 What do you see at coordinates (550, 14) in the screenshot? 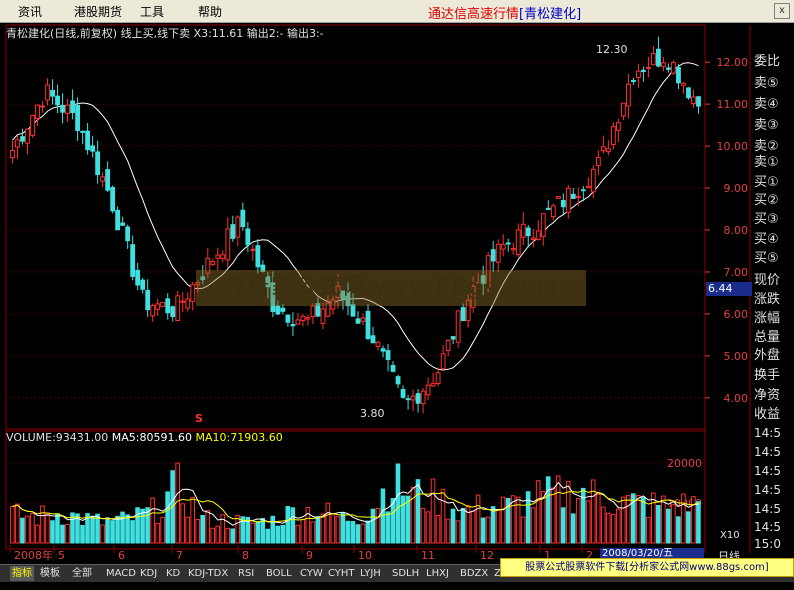
I see `stock-name: [青松建化]` at bounding box center [550, 14].